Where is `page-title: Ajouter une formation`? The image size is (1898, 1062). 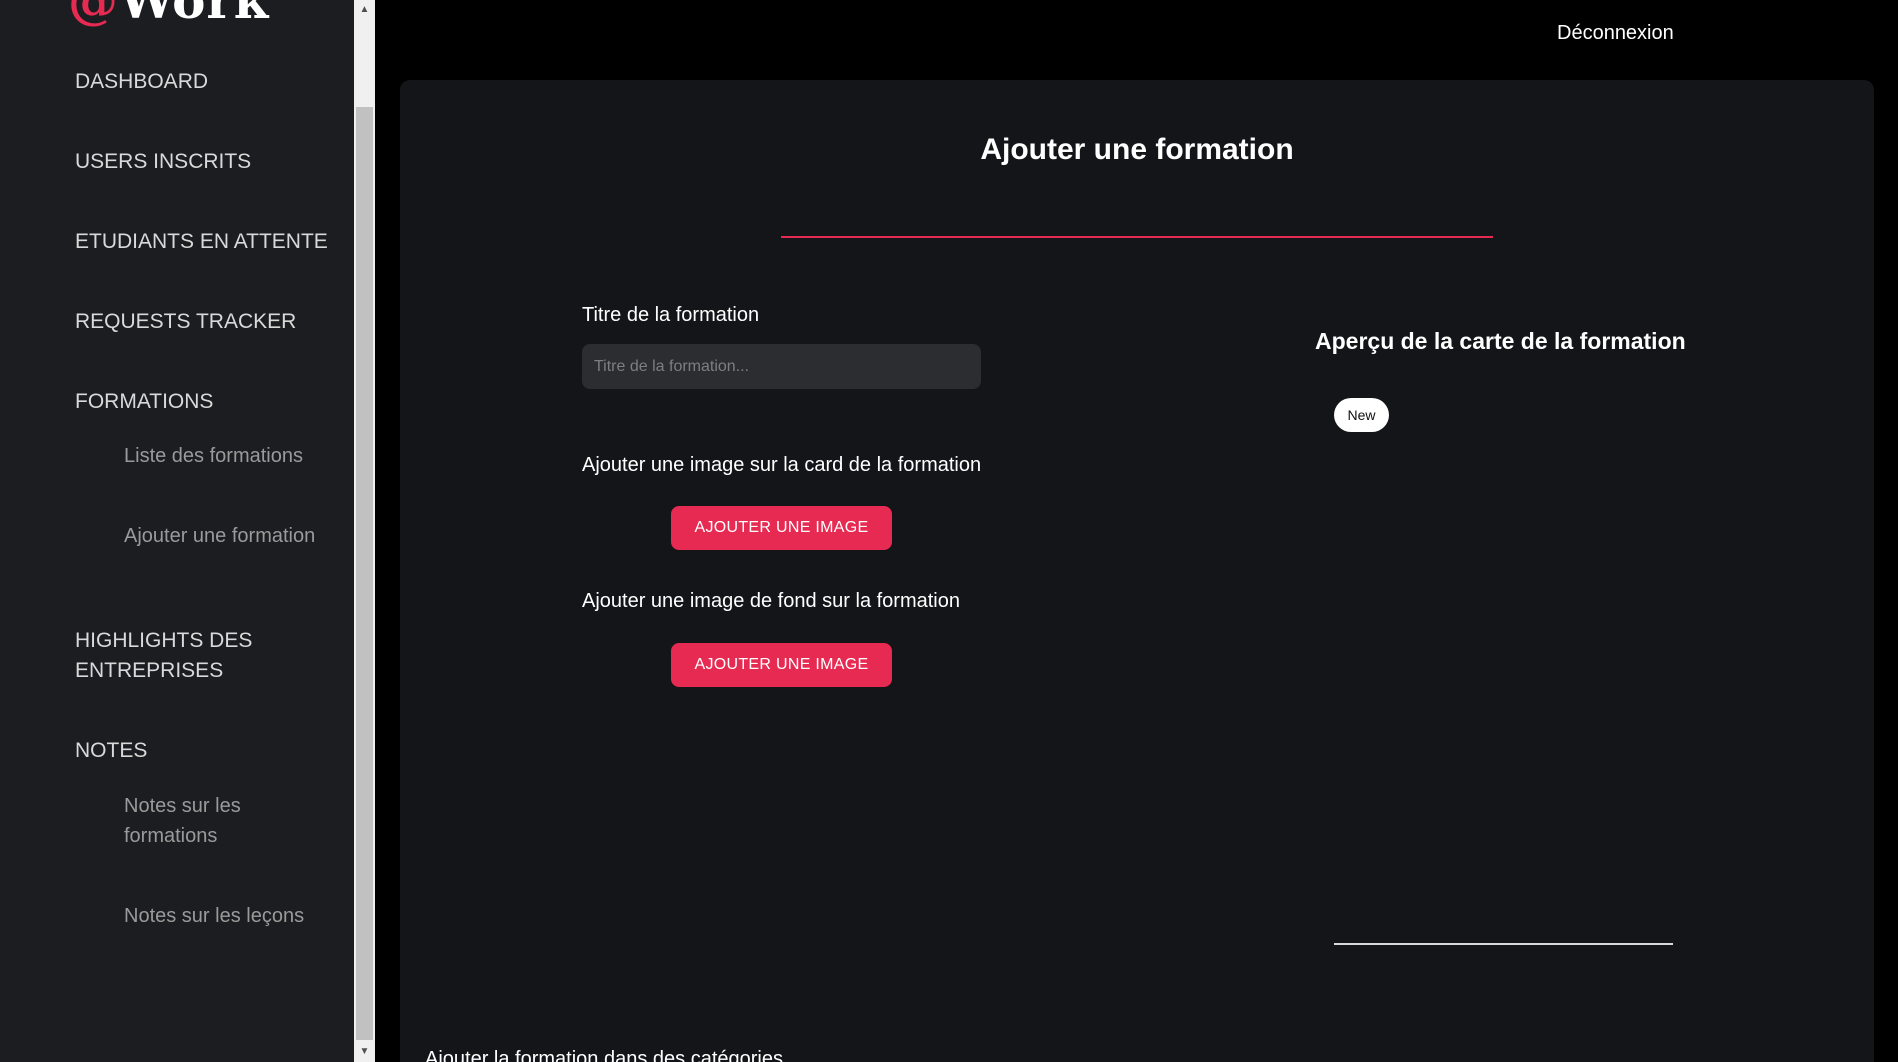 page-title: Ajouter une formation is located at coordinates (1137, 149).